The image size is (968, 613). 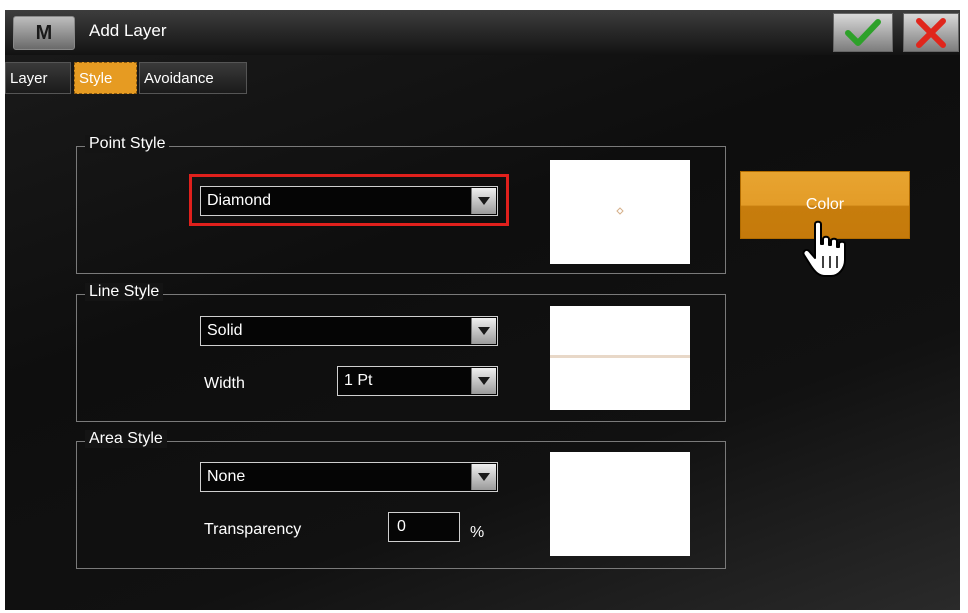 What do you see at coordinates (358, 380) in the screenshot?
I see `line-width-value: 1 Pt` at bounding box center [358, 380].